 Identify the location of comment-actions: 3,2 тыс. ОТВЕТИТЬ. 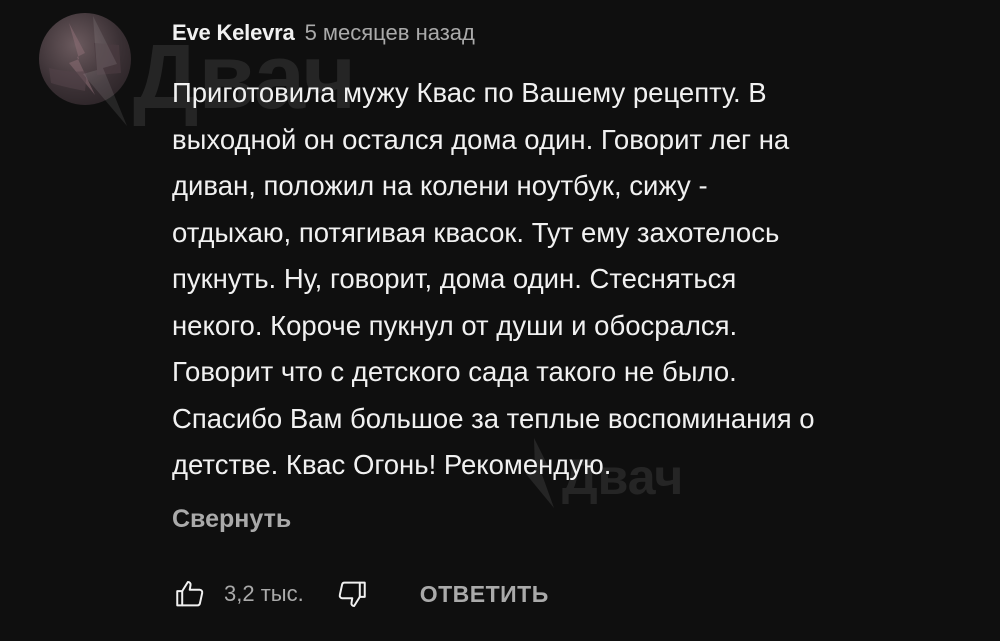
(359, 594).